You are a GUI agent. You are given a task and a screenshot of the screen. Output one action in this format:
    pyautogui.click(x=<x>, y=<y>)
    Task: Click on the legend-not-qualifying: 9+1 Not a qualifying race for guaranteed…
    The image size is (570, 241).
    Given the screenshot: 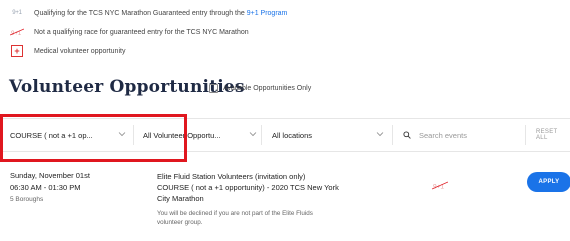 What is the action you would take?
    pyautogui.click(x=129, y=32)
    